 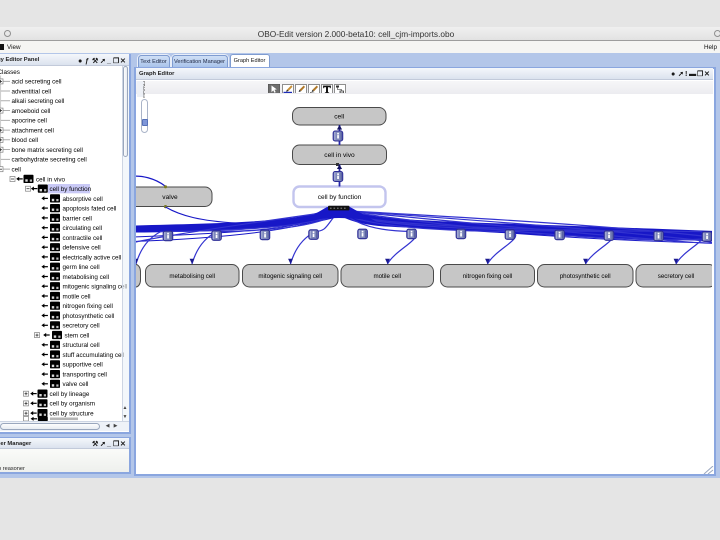 What do you see at coordinates (38, 101) in the screenshot?
I see `svg-text: alkali secreting cell` at bounding box center [38, 101].